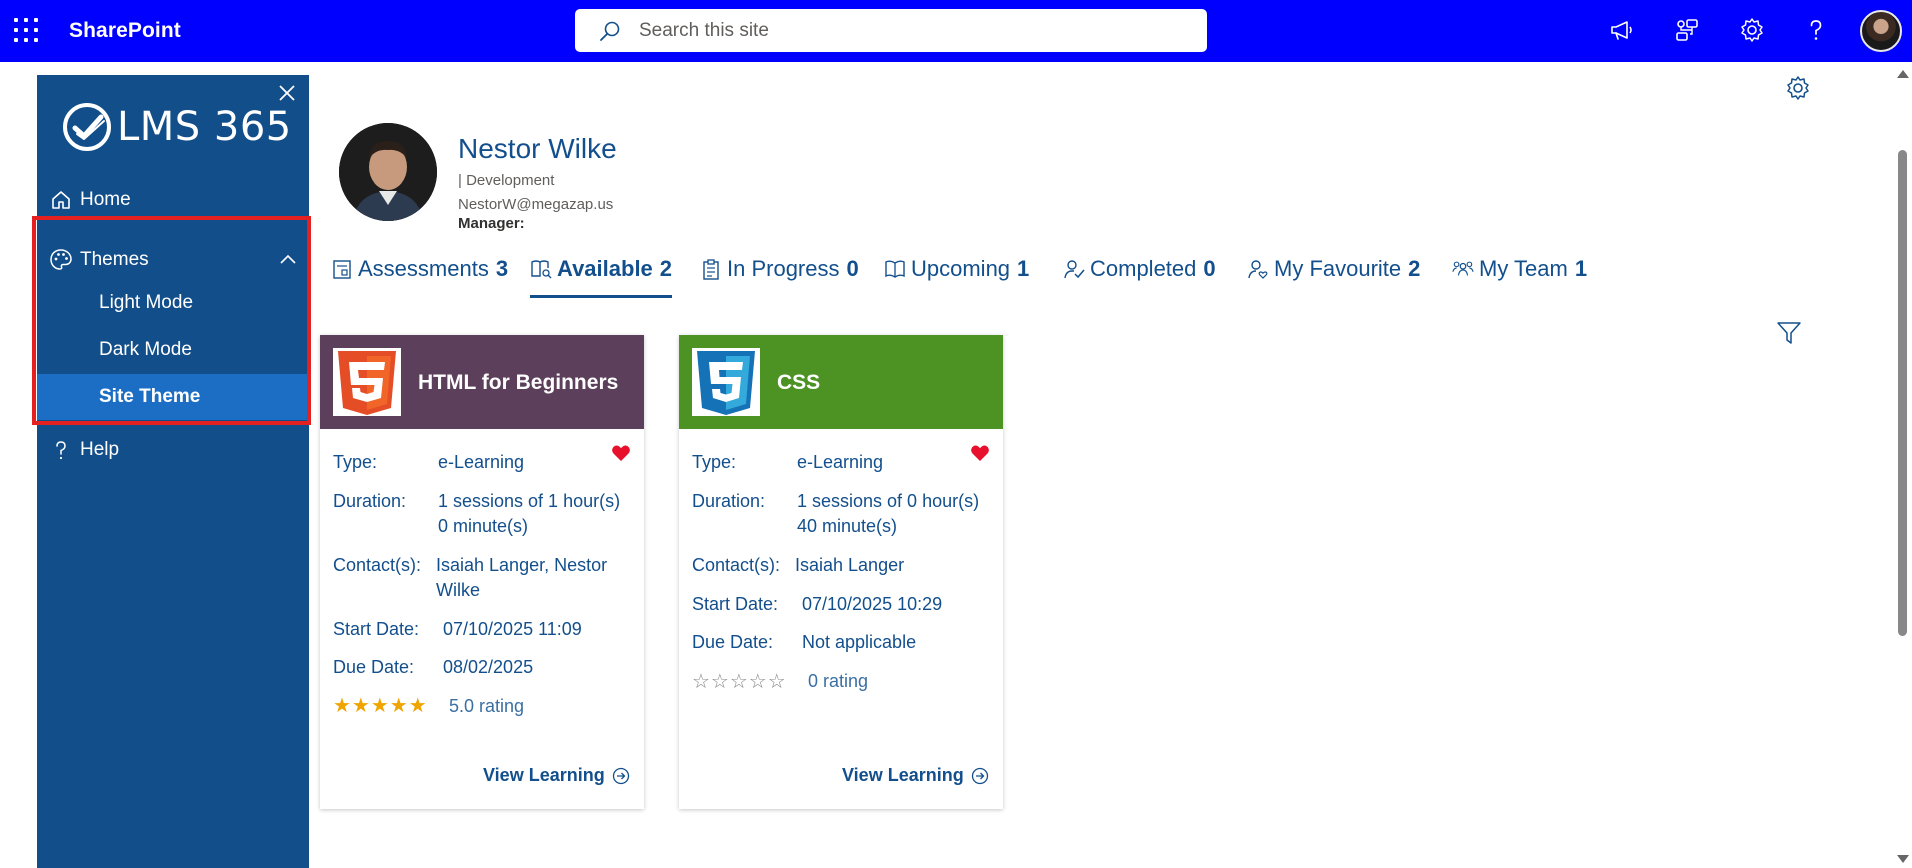  I want to click on filter-icon, so click(1789, 333).